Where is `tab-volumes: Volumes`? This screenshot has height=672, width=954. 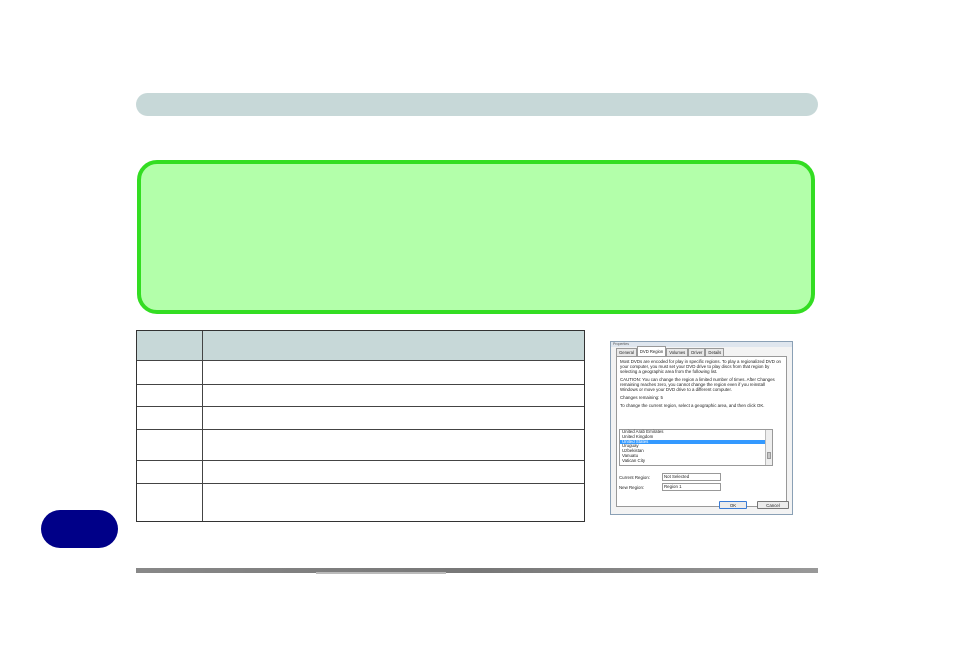 tab-volumes: Volumes is located at coordinates (677, 352).